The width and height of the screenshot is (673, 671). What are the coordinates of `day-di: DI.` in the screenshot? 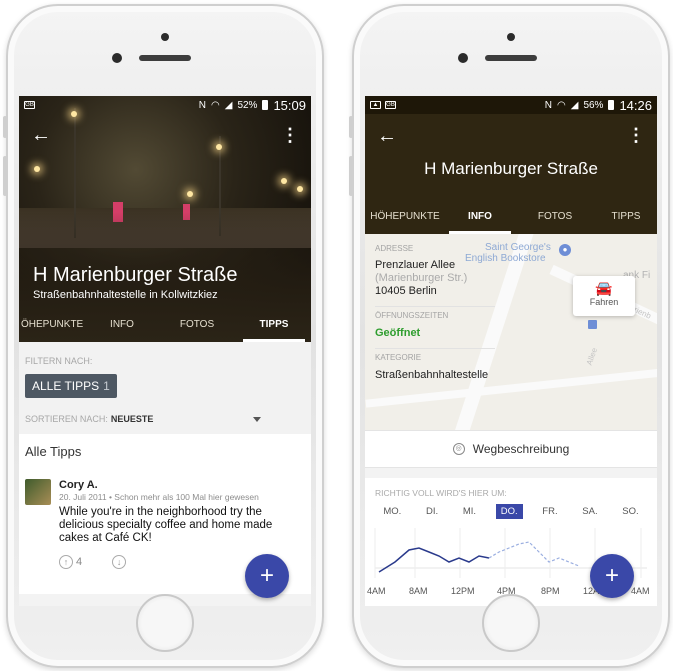 It's located at (432, 511).